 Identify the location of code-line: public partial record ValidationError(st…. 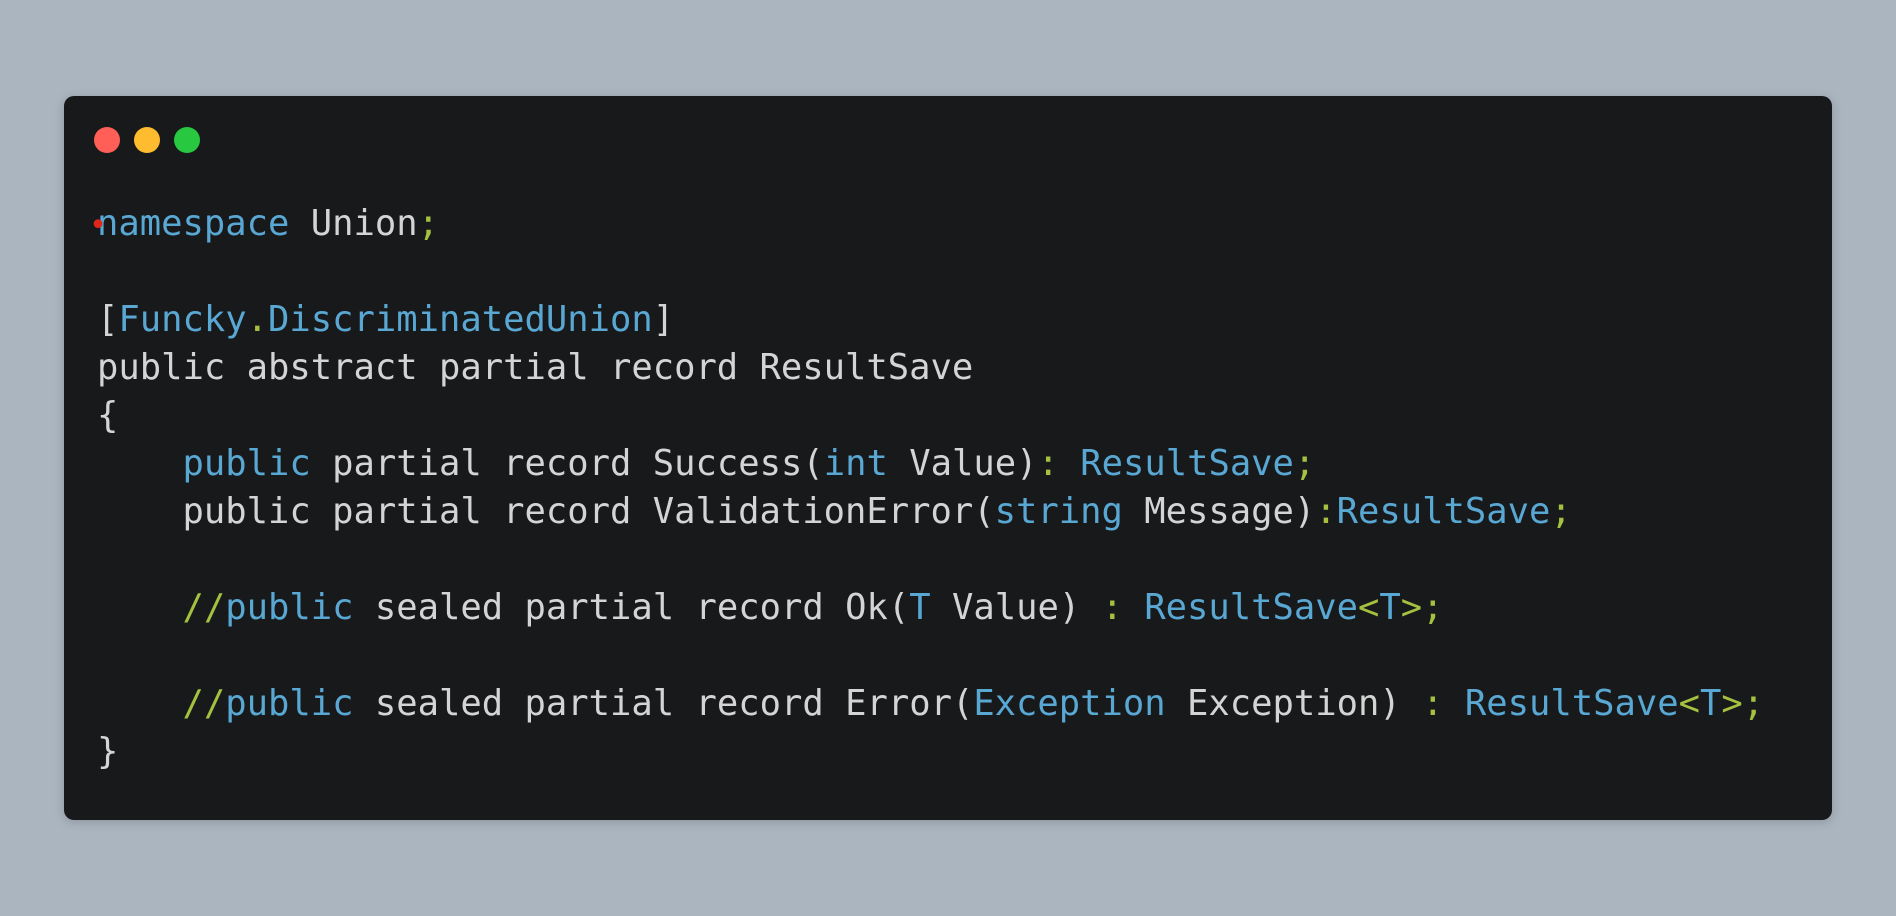
(930, 512).